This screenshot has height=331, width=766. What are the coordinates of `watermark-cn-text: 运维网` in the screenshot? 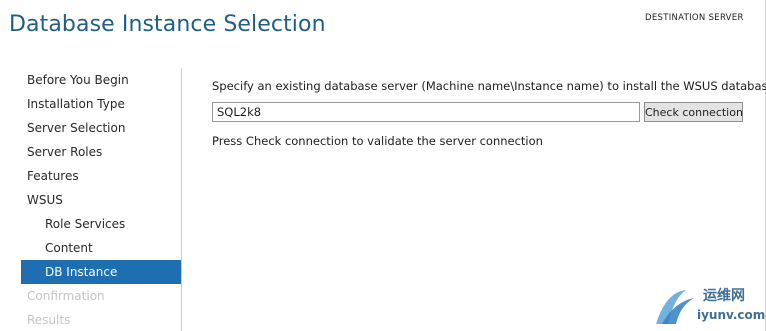 It's located at (724, 296).